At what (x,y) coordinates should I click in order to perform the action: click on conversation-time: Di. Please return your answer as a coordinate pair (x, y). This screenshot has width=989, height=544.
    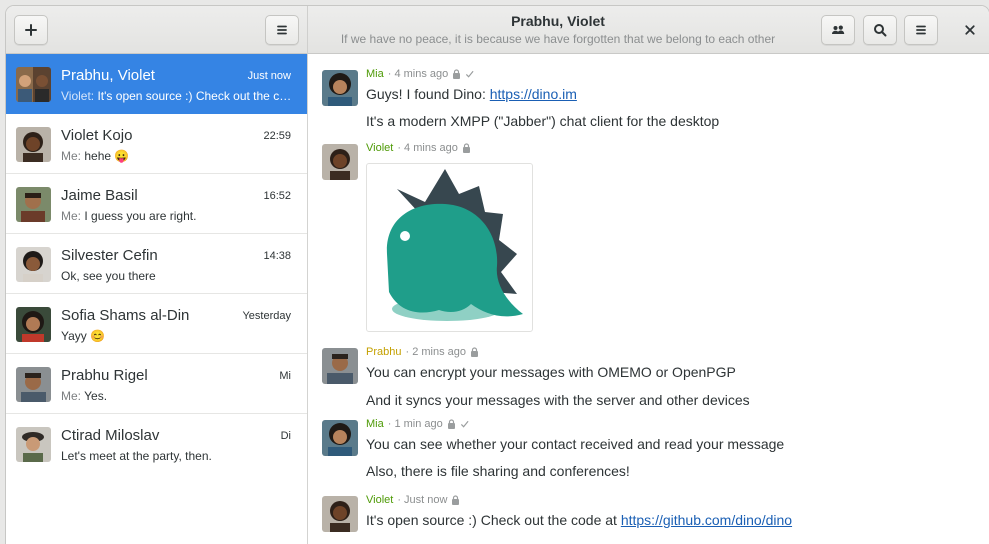
    Looking at the image, I should click on (285, 436).